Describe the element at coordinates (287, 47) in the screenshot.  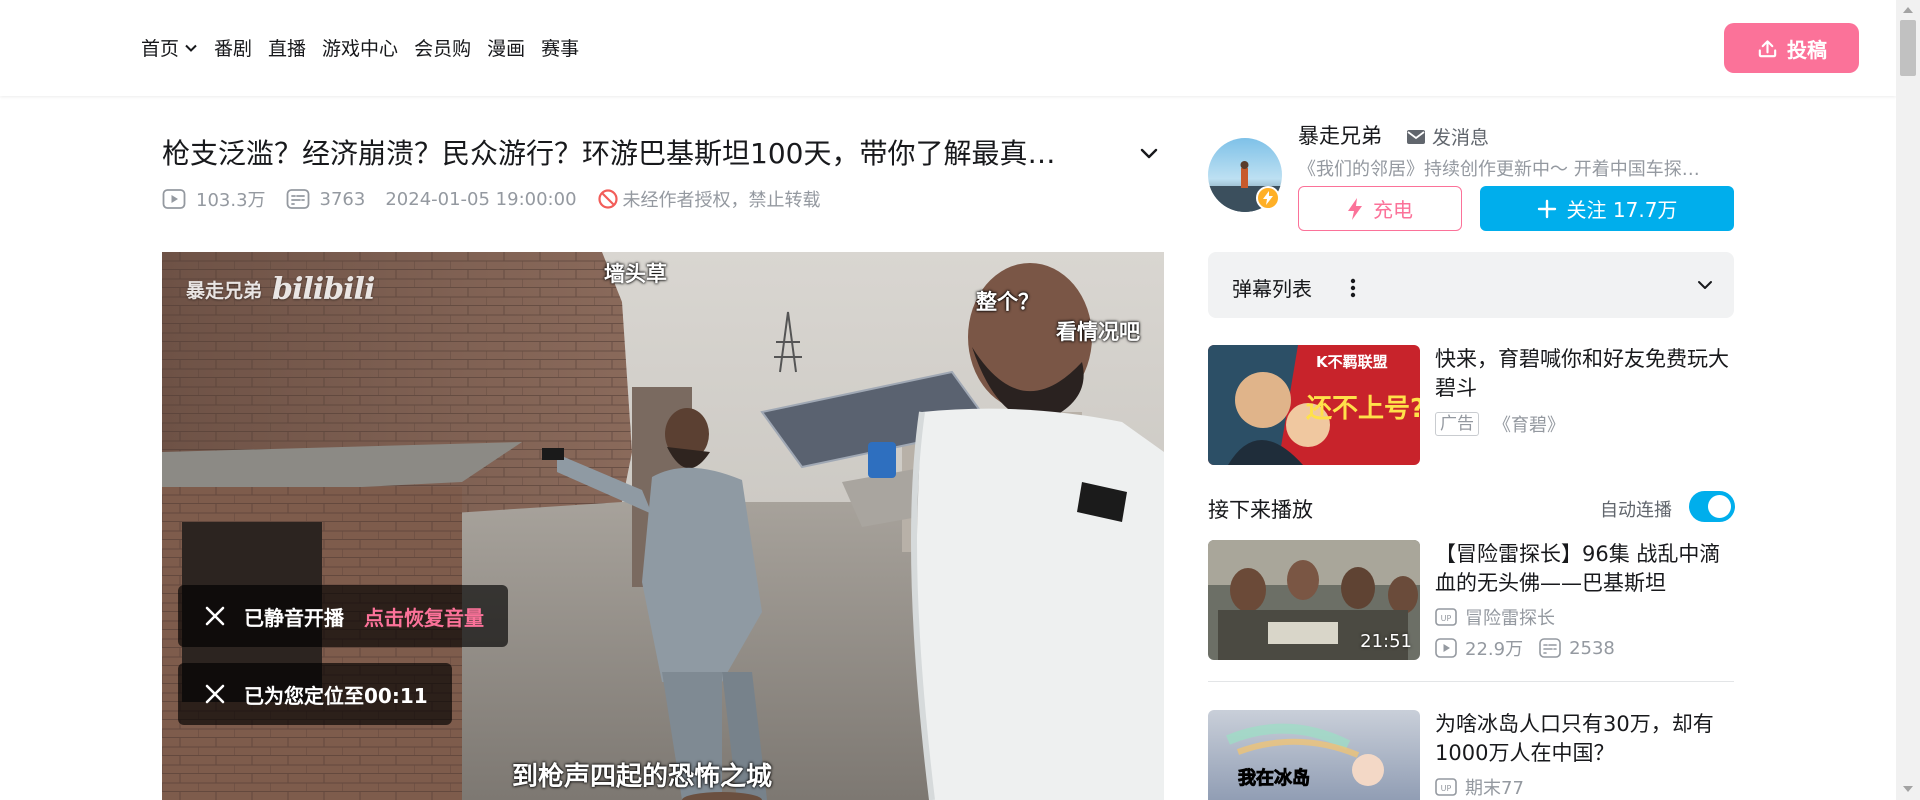
I see `nav-live: 直播` at that location.